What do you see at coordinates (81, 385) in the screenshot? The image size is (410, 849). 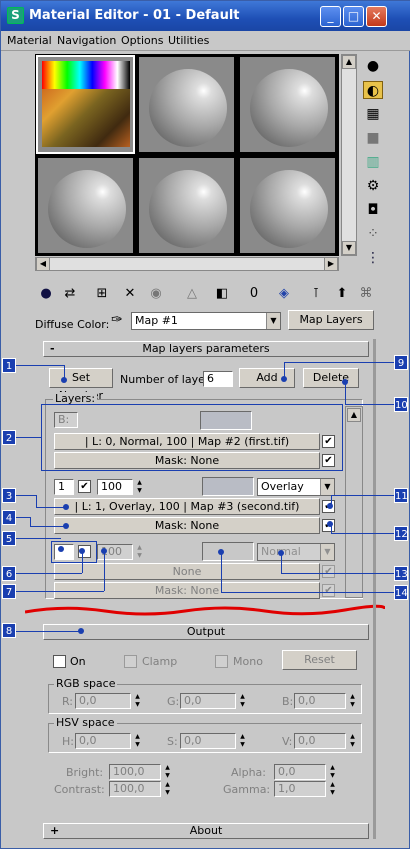 I see `set-number-button: Set Number` at bounding box center [81, 385].